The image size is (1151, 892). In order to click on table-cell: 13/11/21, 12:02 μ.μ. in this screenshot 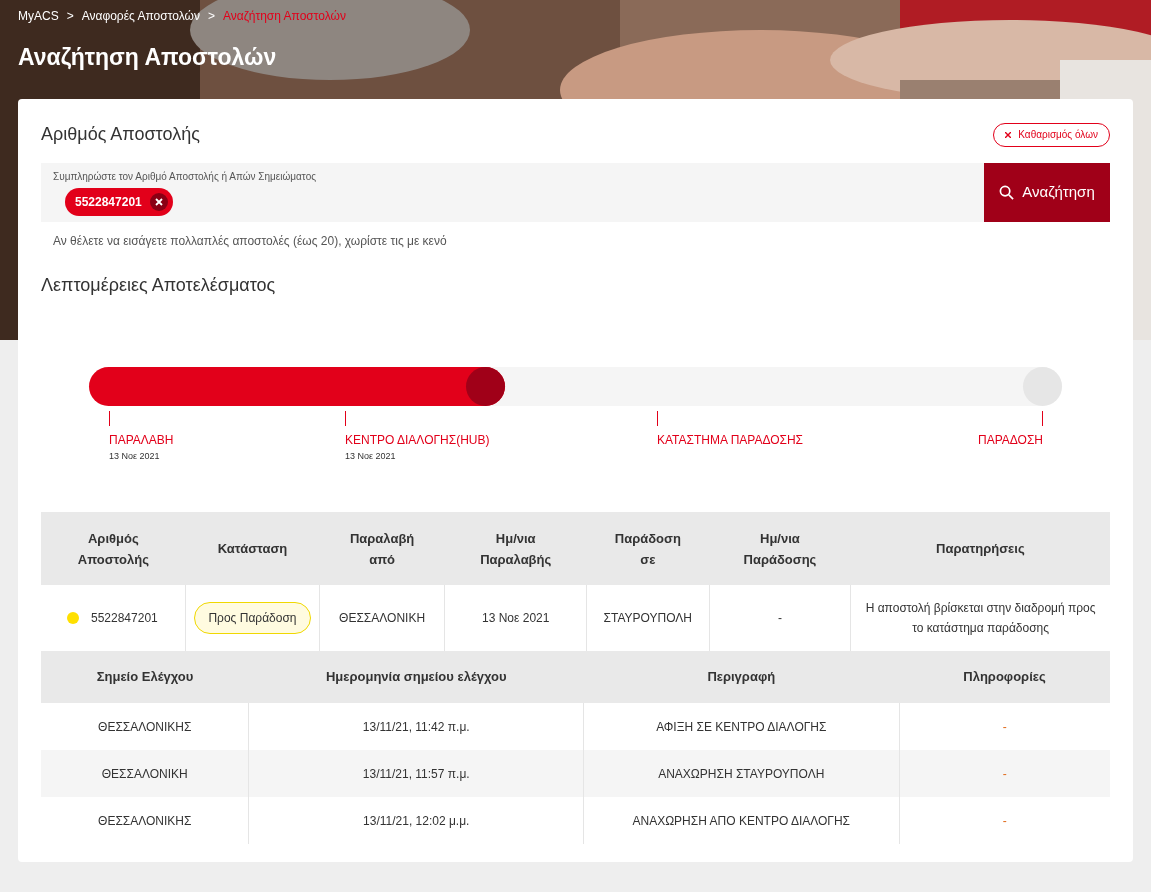, I will do `click(416, 820)`.